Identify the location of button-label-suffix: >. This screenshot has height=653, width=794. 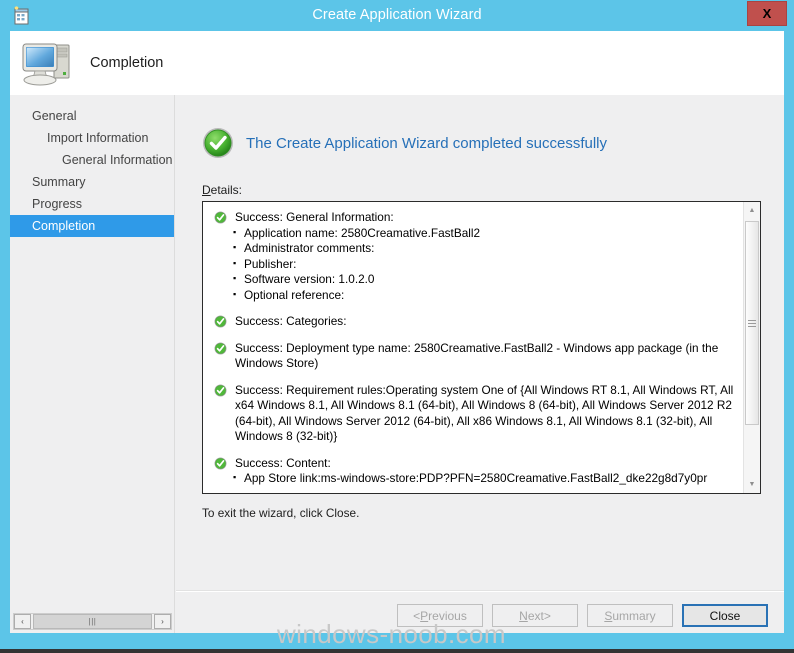
(547, 615).